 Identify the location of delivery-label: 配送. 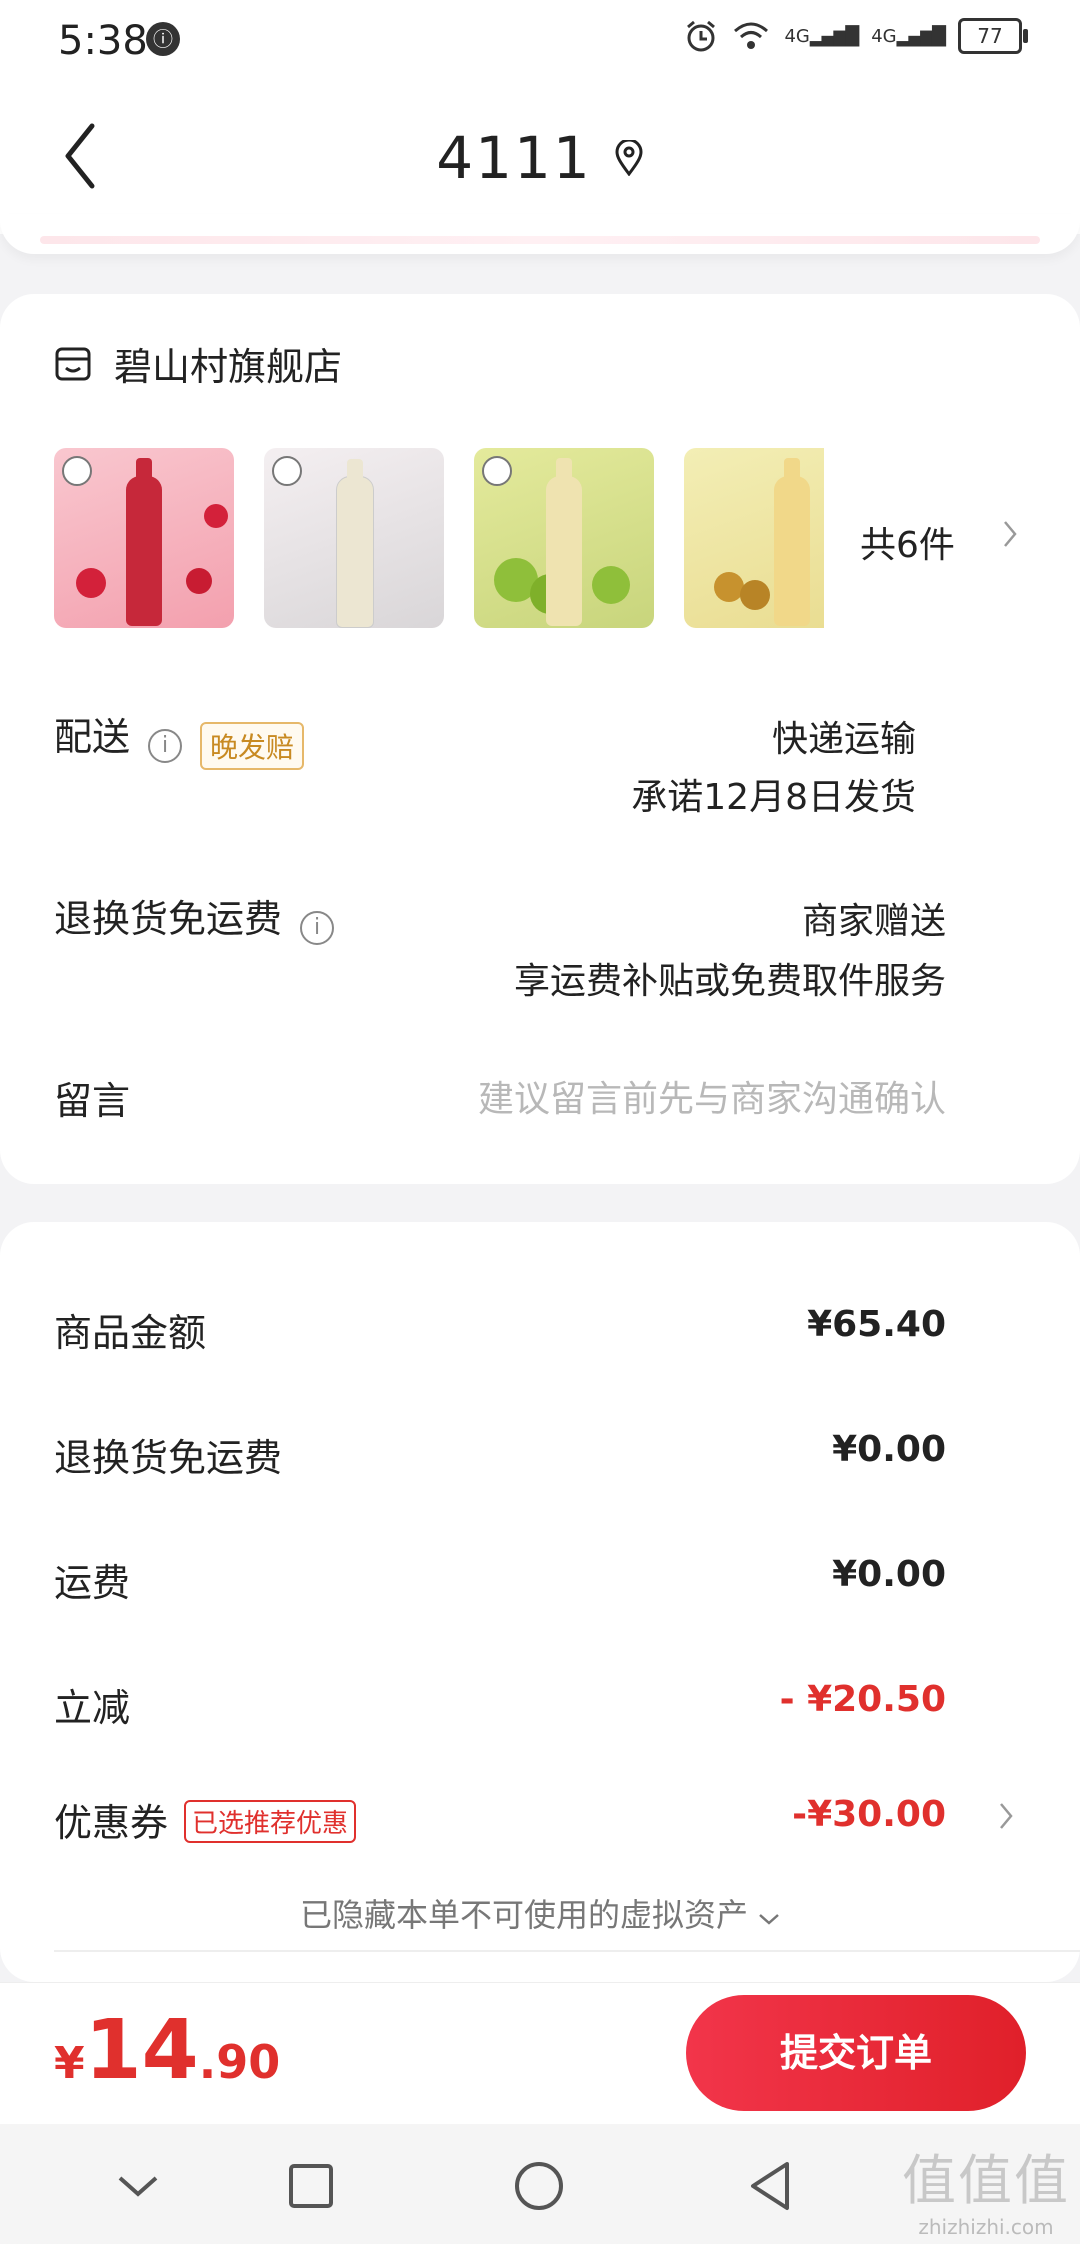
(92, 737).